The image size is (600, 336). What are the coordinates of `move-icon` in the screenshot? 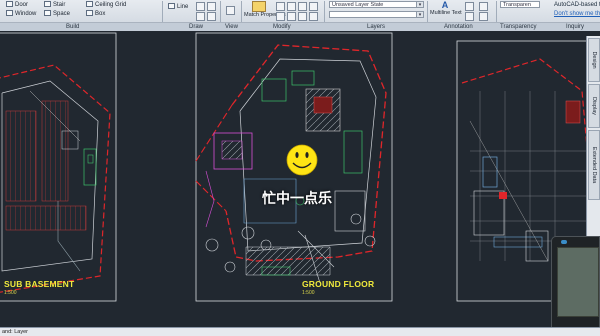 It's located at (280, 6).